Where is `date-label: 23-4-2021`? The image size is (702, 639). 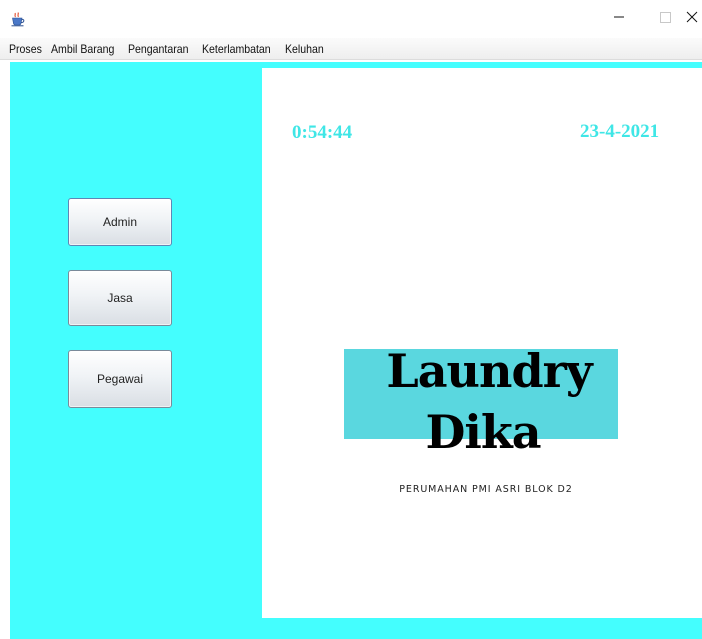 date-label: 23-4-2021 is located at coordinates (620, 131).